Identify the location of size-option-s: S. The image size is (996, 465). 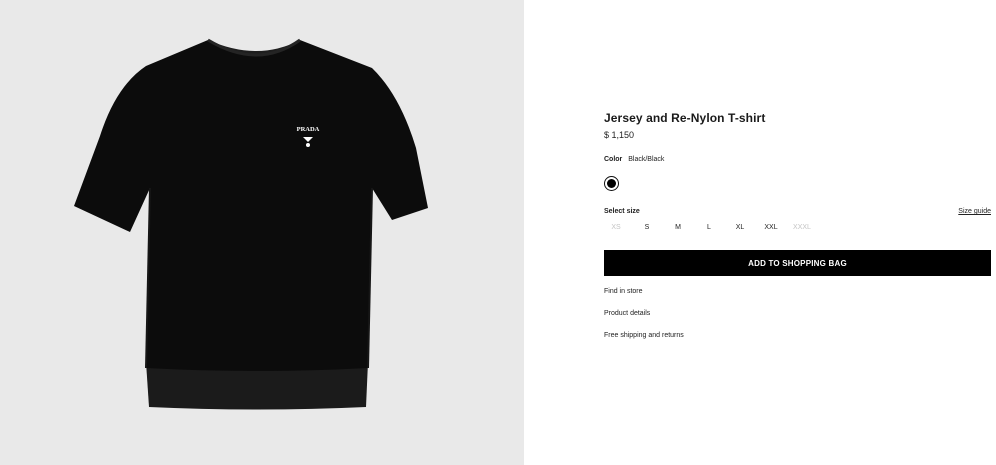
(647, 227).